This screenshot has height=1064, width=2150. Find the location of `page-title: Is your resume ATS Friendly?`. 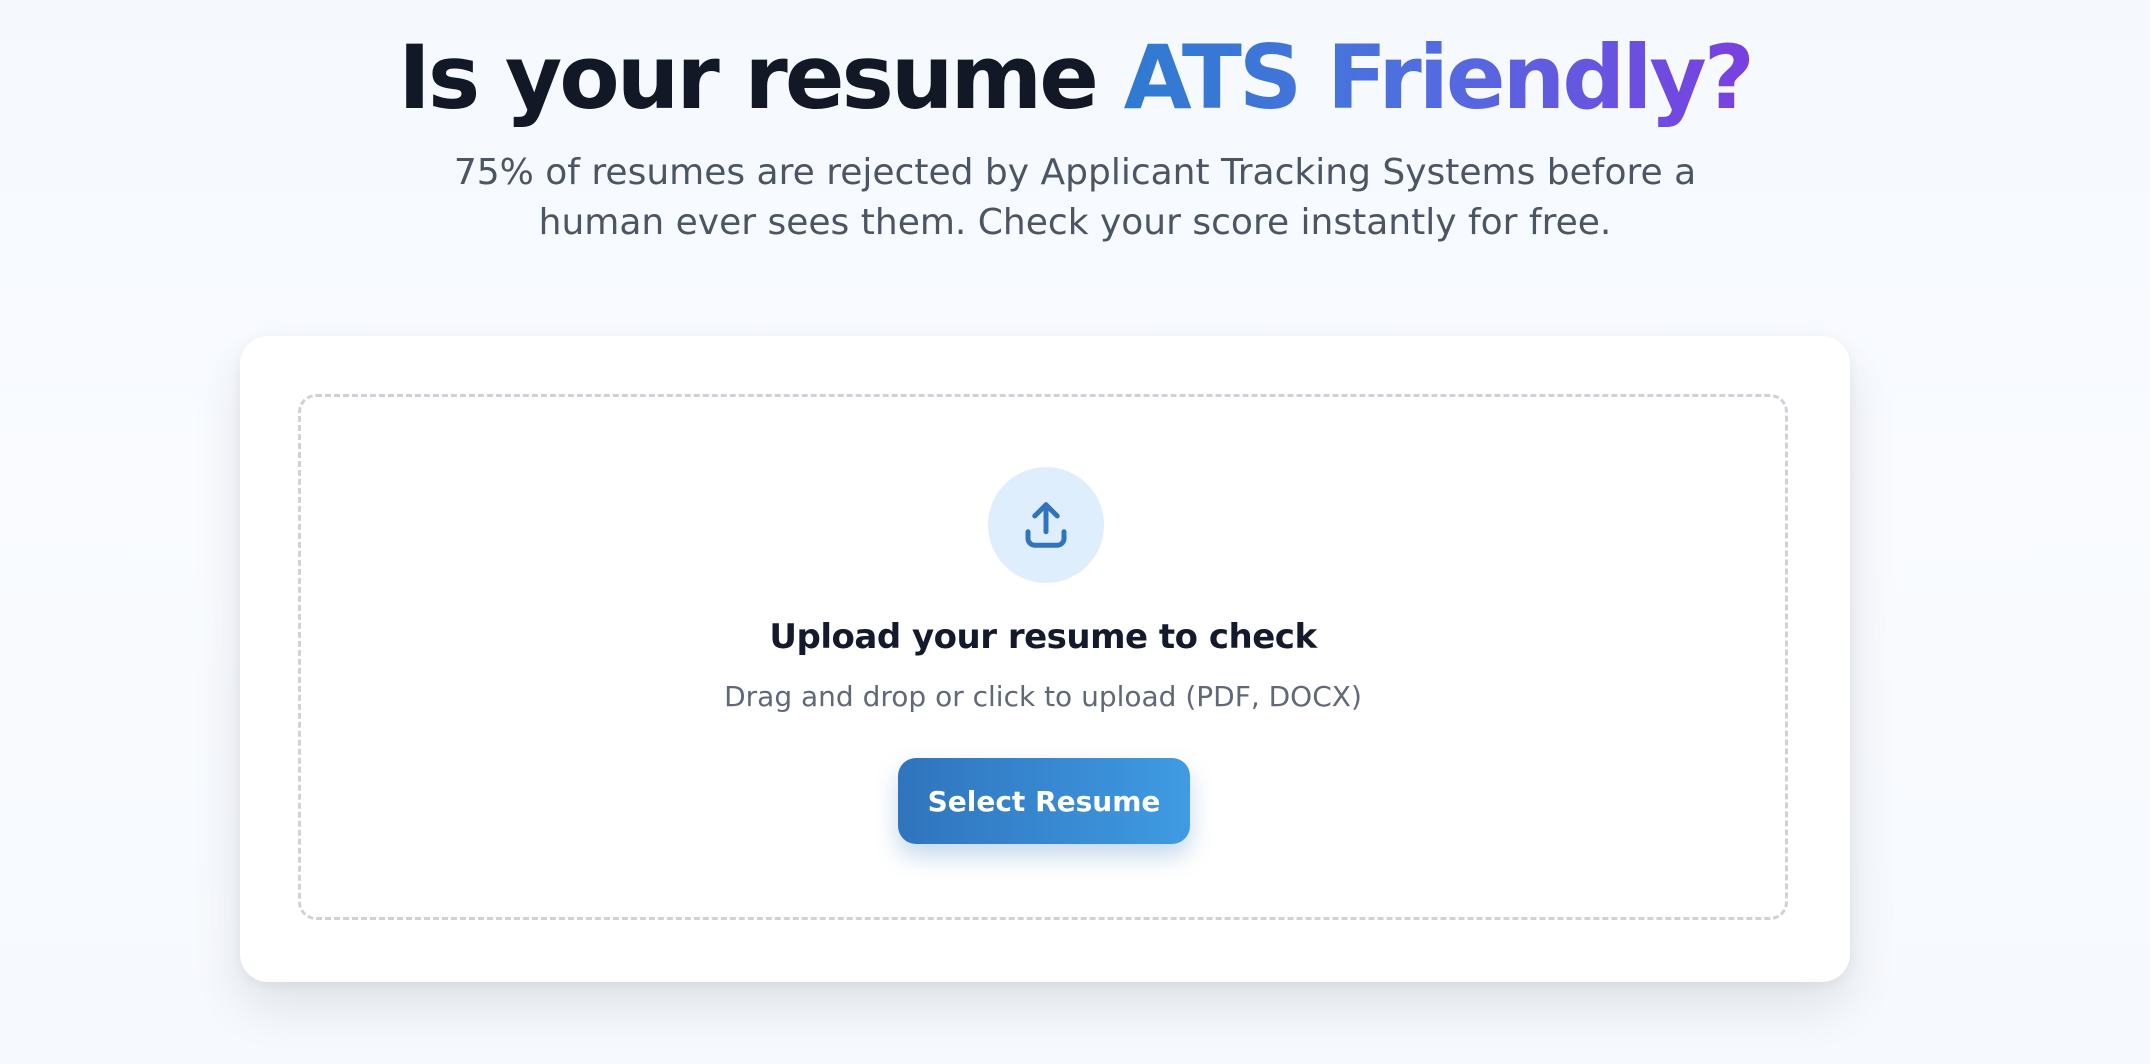

page-title: Is your resume ATS Friendly? is located at coordinates (1075, 78).